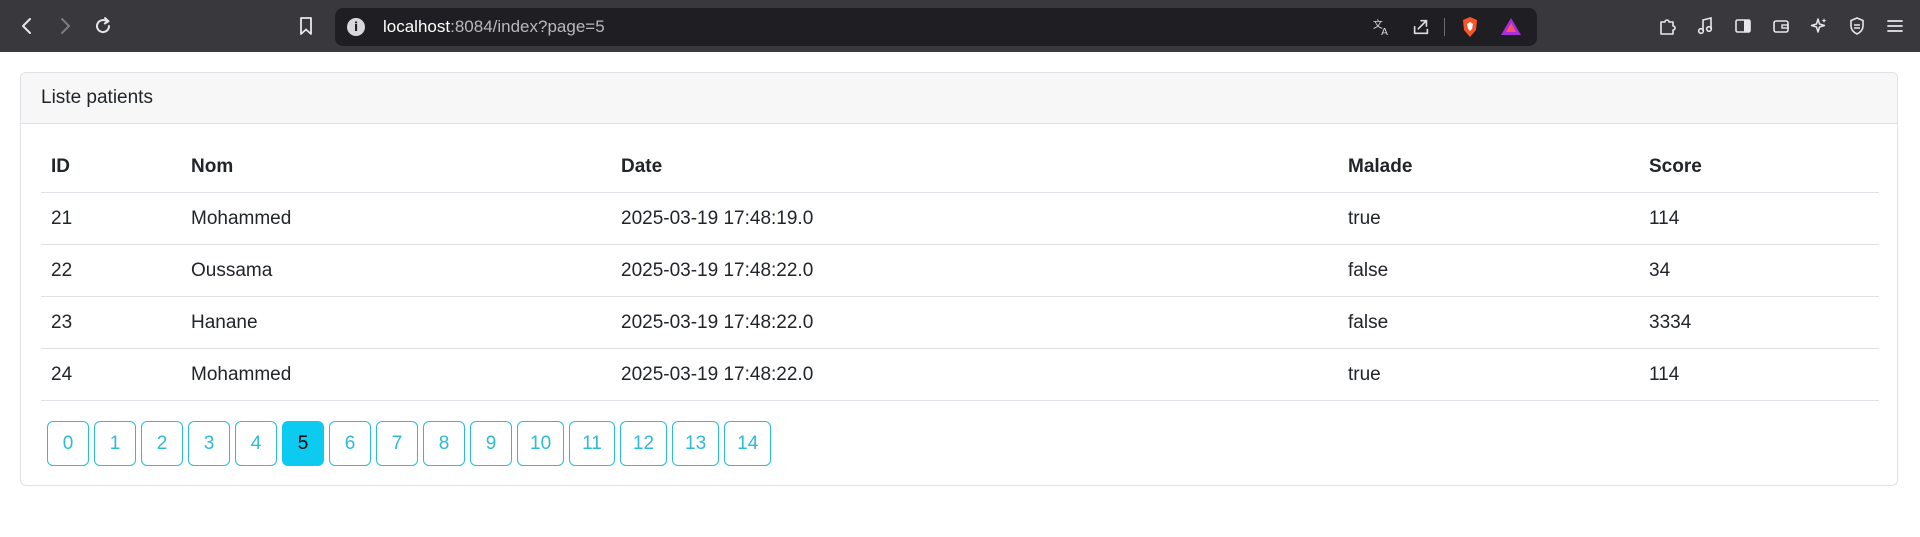 This screenshot has height=537, width=1920. What do you see at coordinates (696, 443) in the screenshot?
I see `page-link-13: 13` at bounding box center [696, 443].